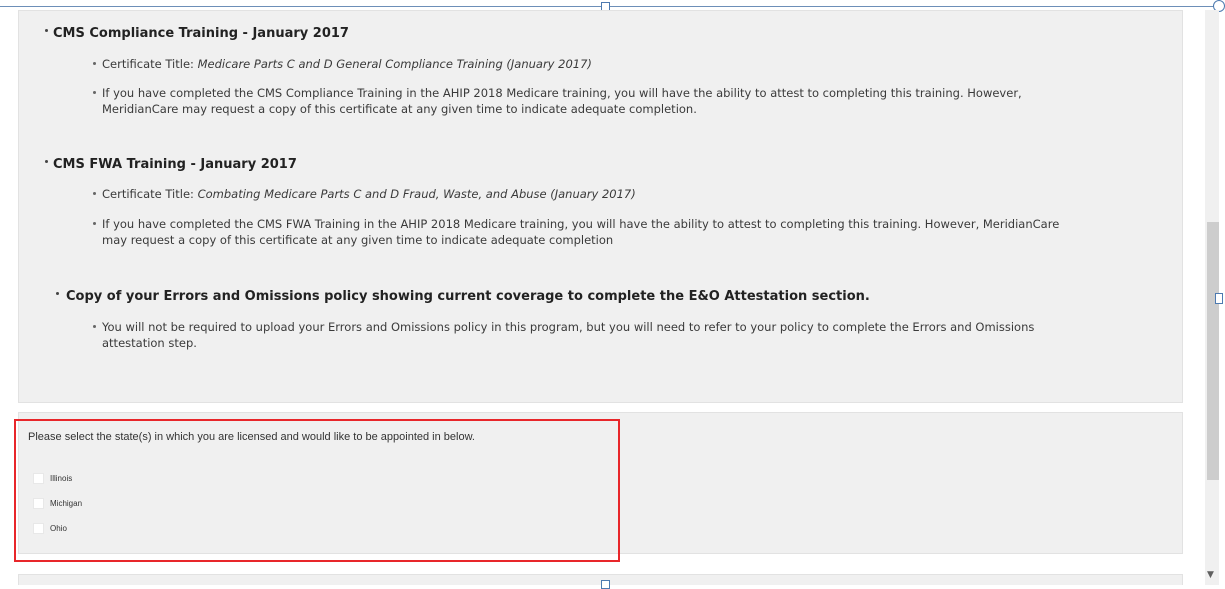 The width and height of the screenshot is (1225, 589). What do you see at coordinates (66, 503) in the screenshot?
I see `state-label: Michigan` at bounding box center [66, 503].